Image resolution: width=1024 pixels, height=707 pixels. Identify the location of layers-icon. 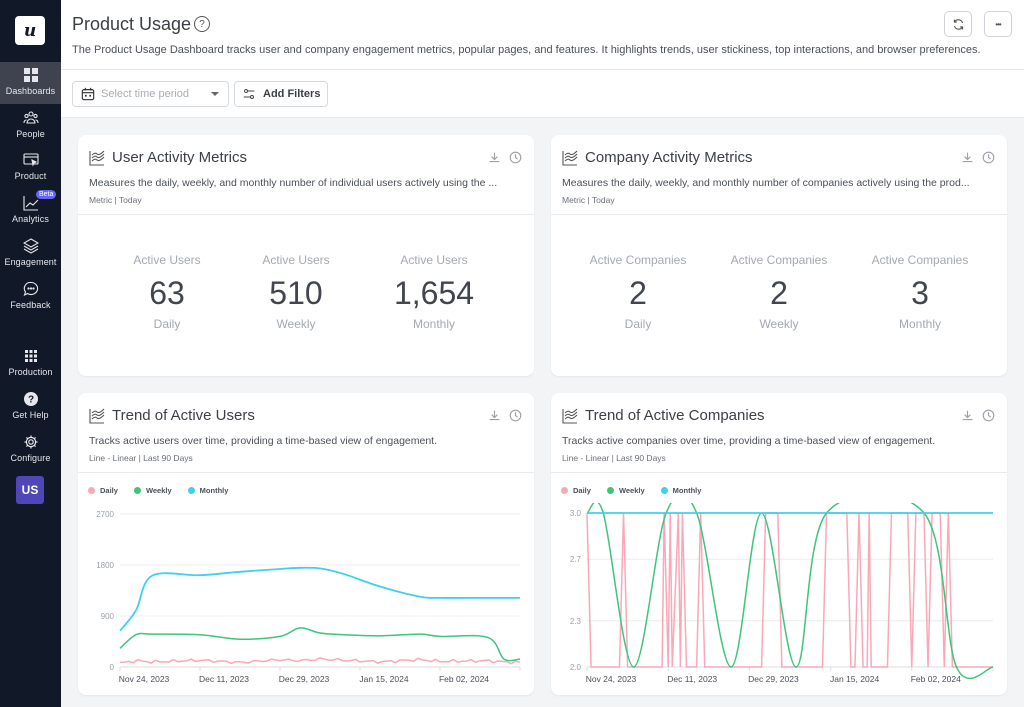
(30, 246).